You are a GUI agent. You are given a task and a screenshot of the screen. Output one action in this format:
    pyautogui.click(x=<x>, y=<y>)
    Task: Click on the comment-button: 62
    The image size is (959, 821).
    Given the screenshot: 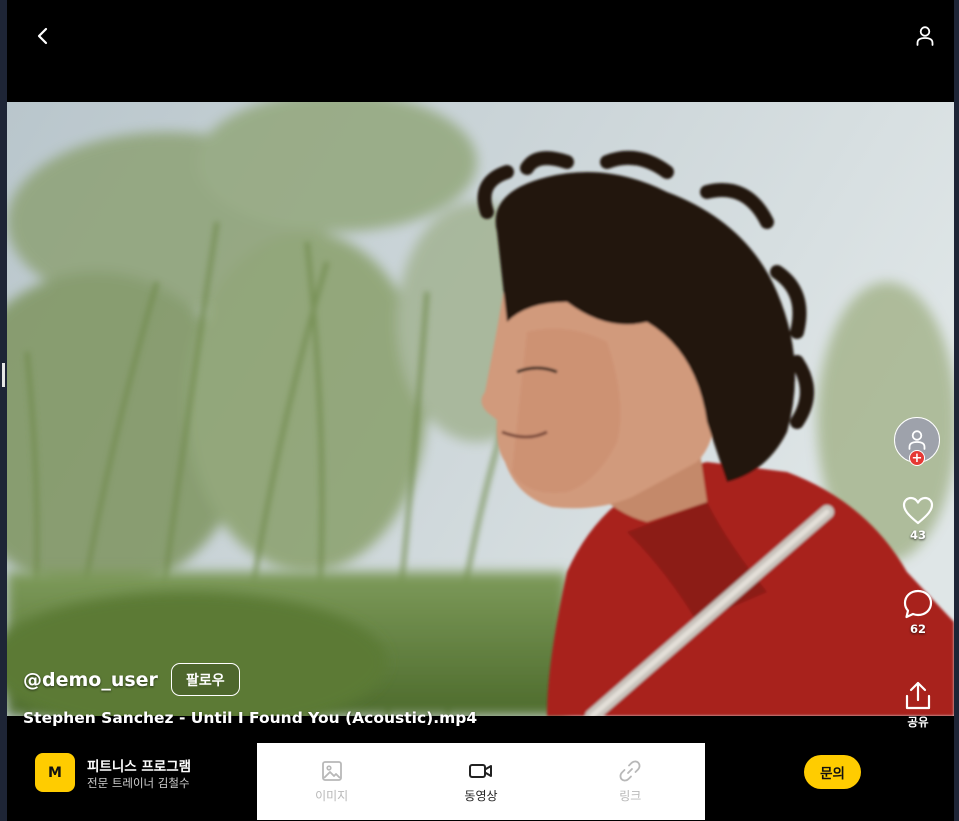 What is the action you would take?
    pyautogui.click(x=918, y=612)
    